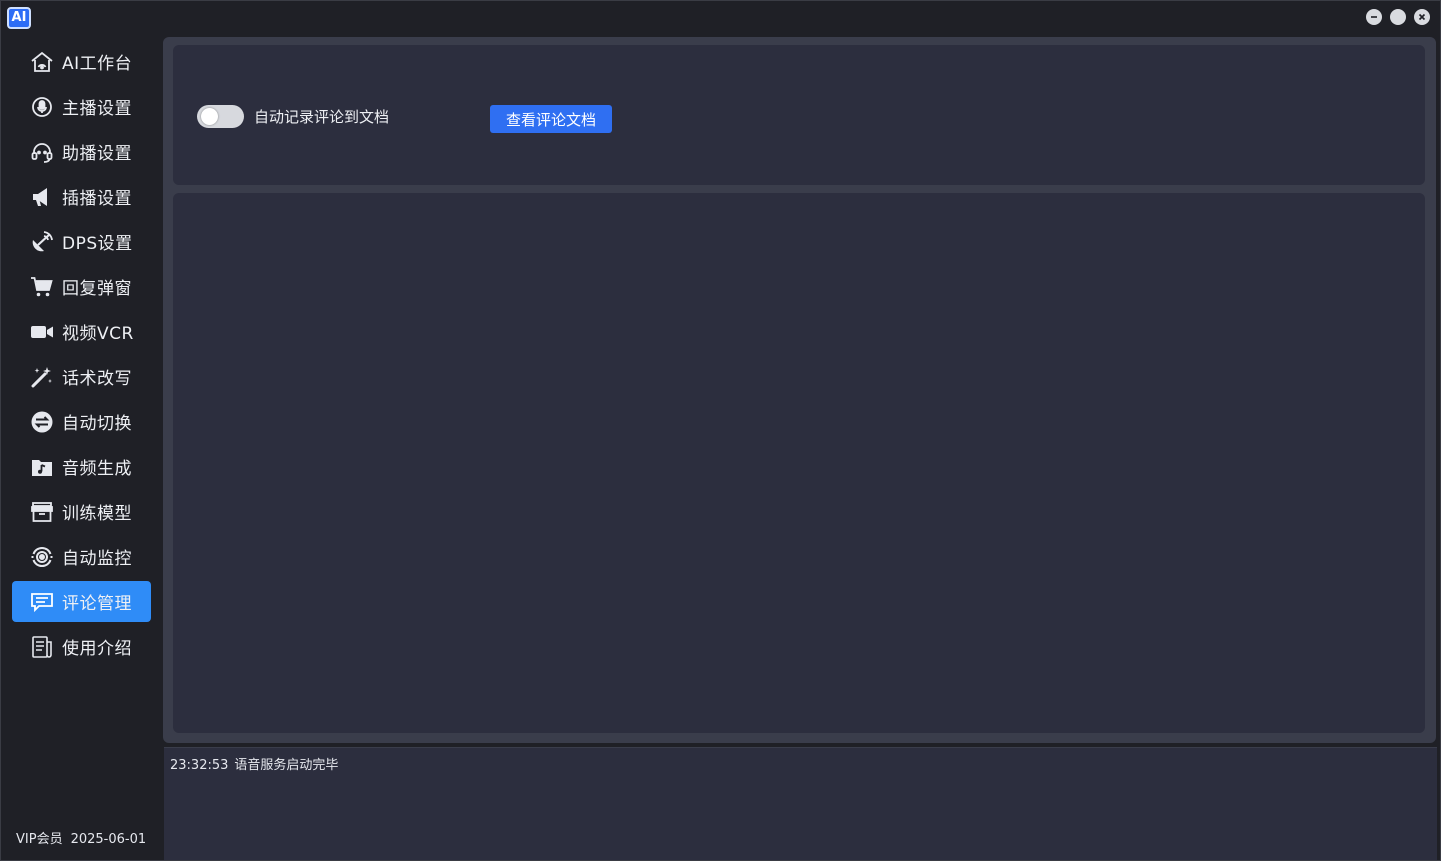 This screenshot has width=1441, height=861. What do you see at coordinates (209, 116) in the screenshot?
I see `toggle-knob` at bounding box center [209, 116].